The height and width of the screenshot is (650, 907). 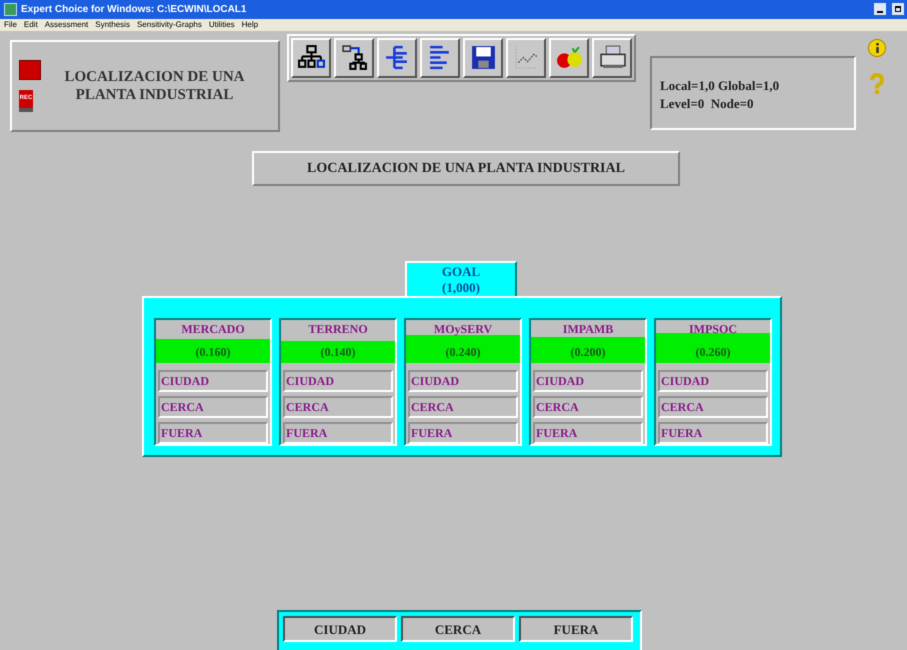 I want to click on criterion-name: MERCADO, so click(x=213, y=330).